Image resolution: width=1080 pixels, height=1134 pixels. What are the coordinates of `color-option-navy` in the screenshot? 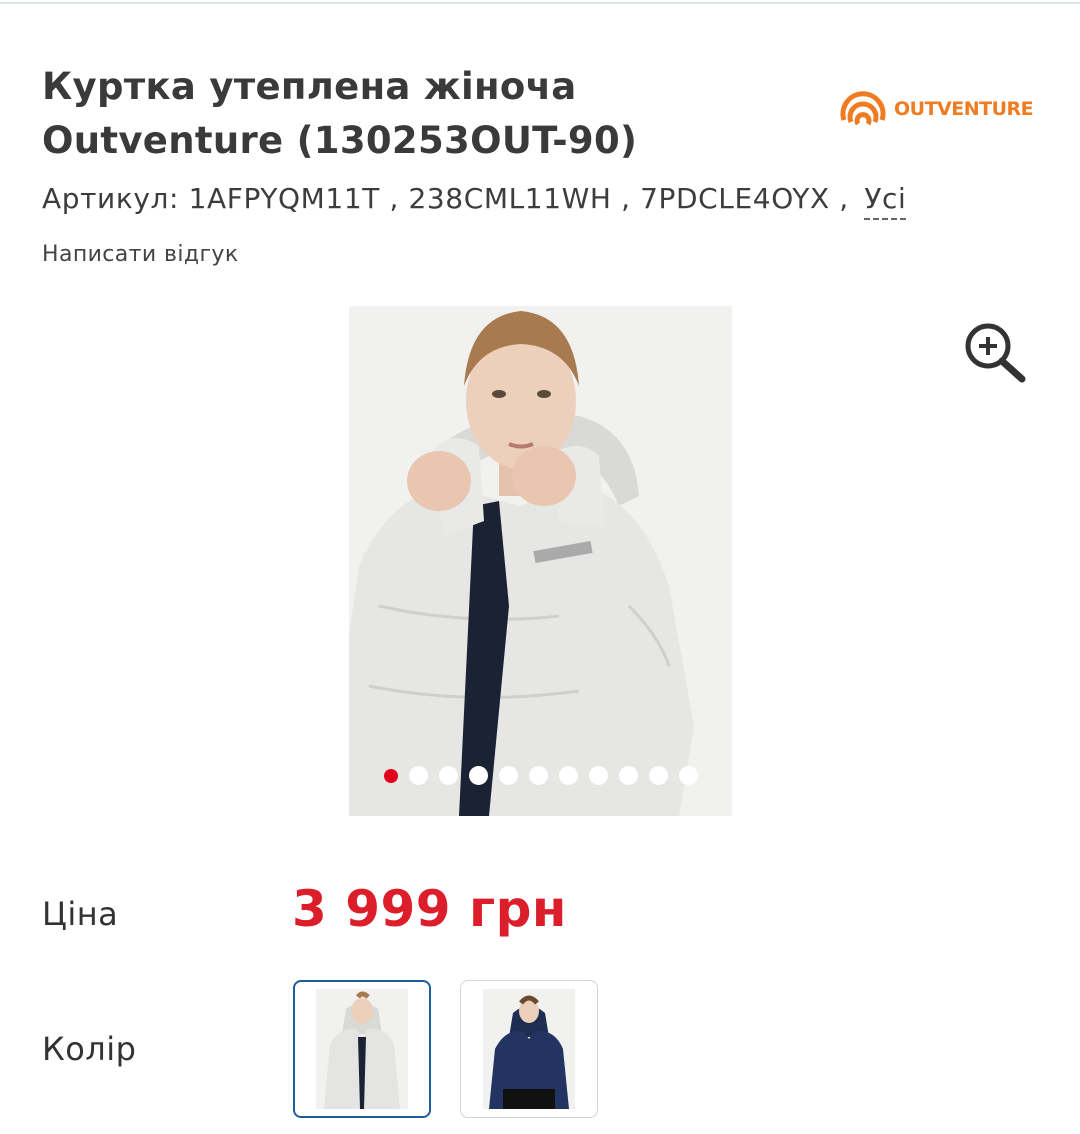 It's located at (529, 1049).